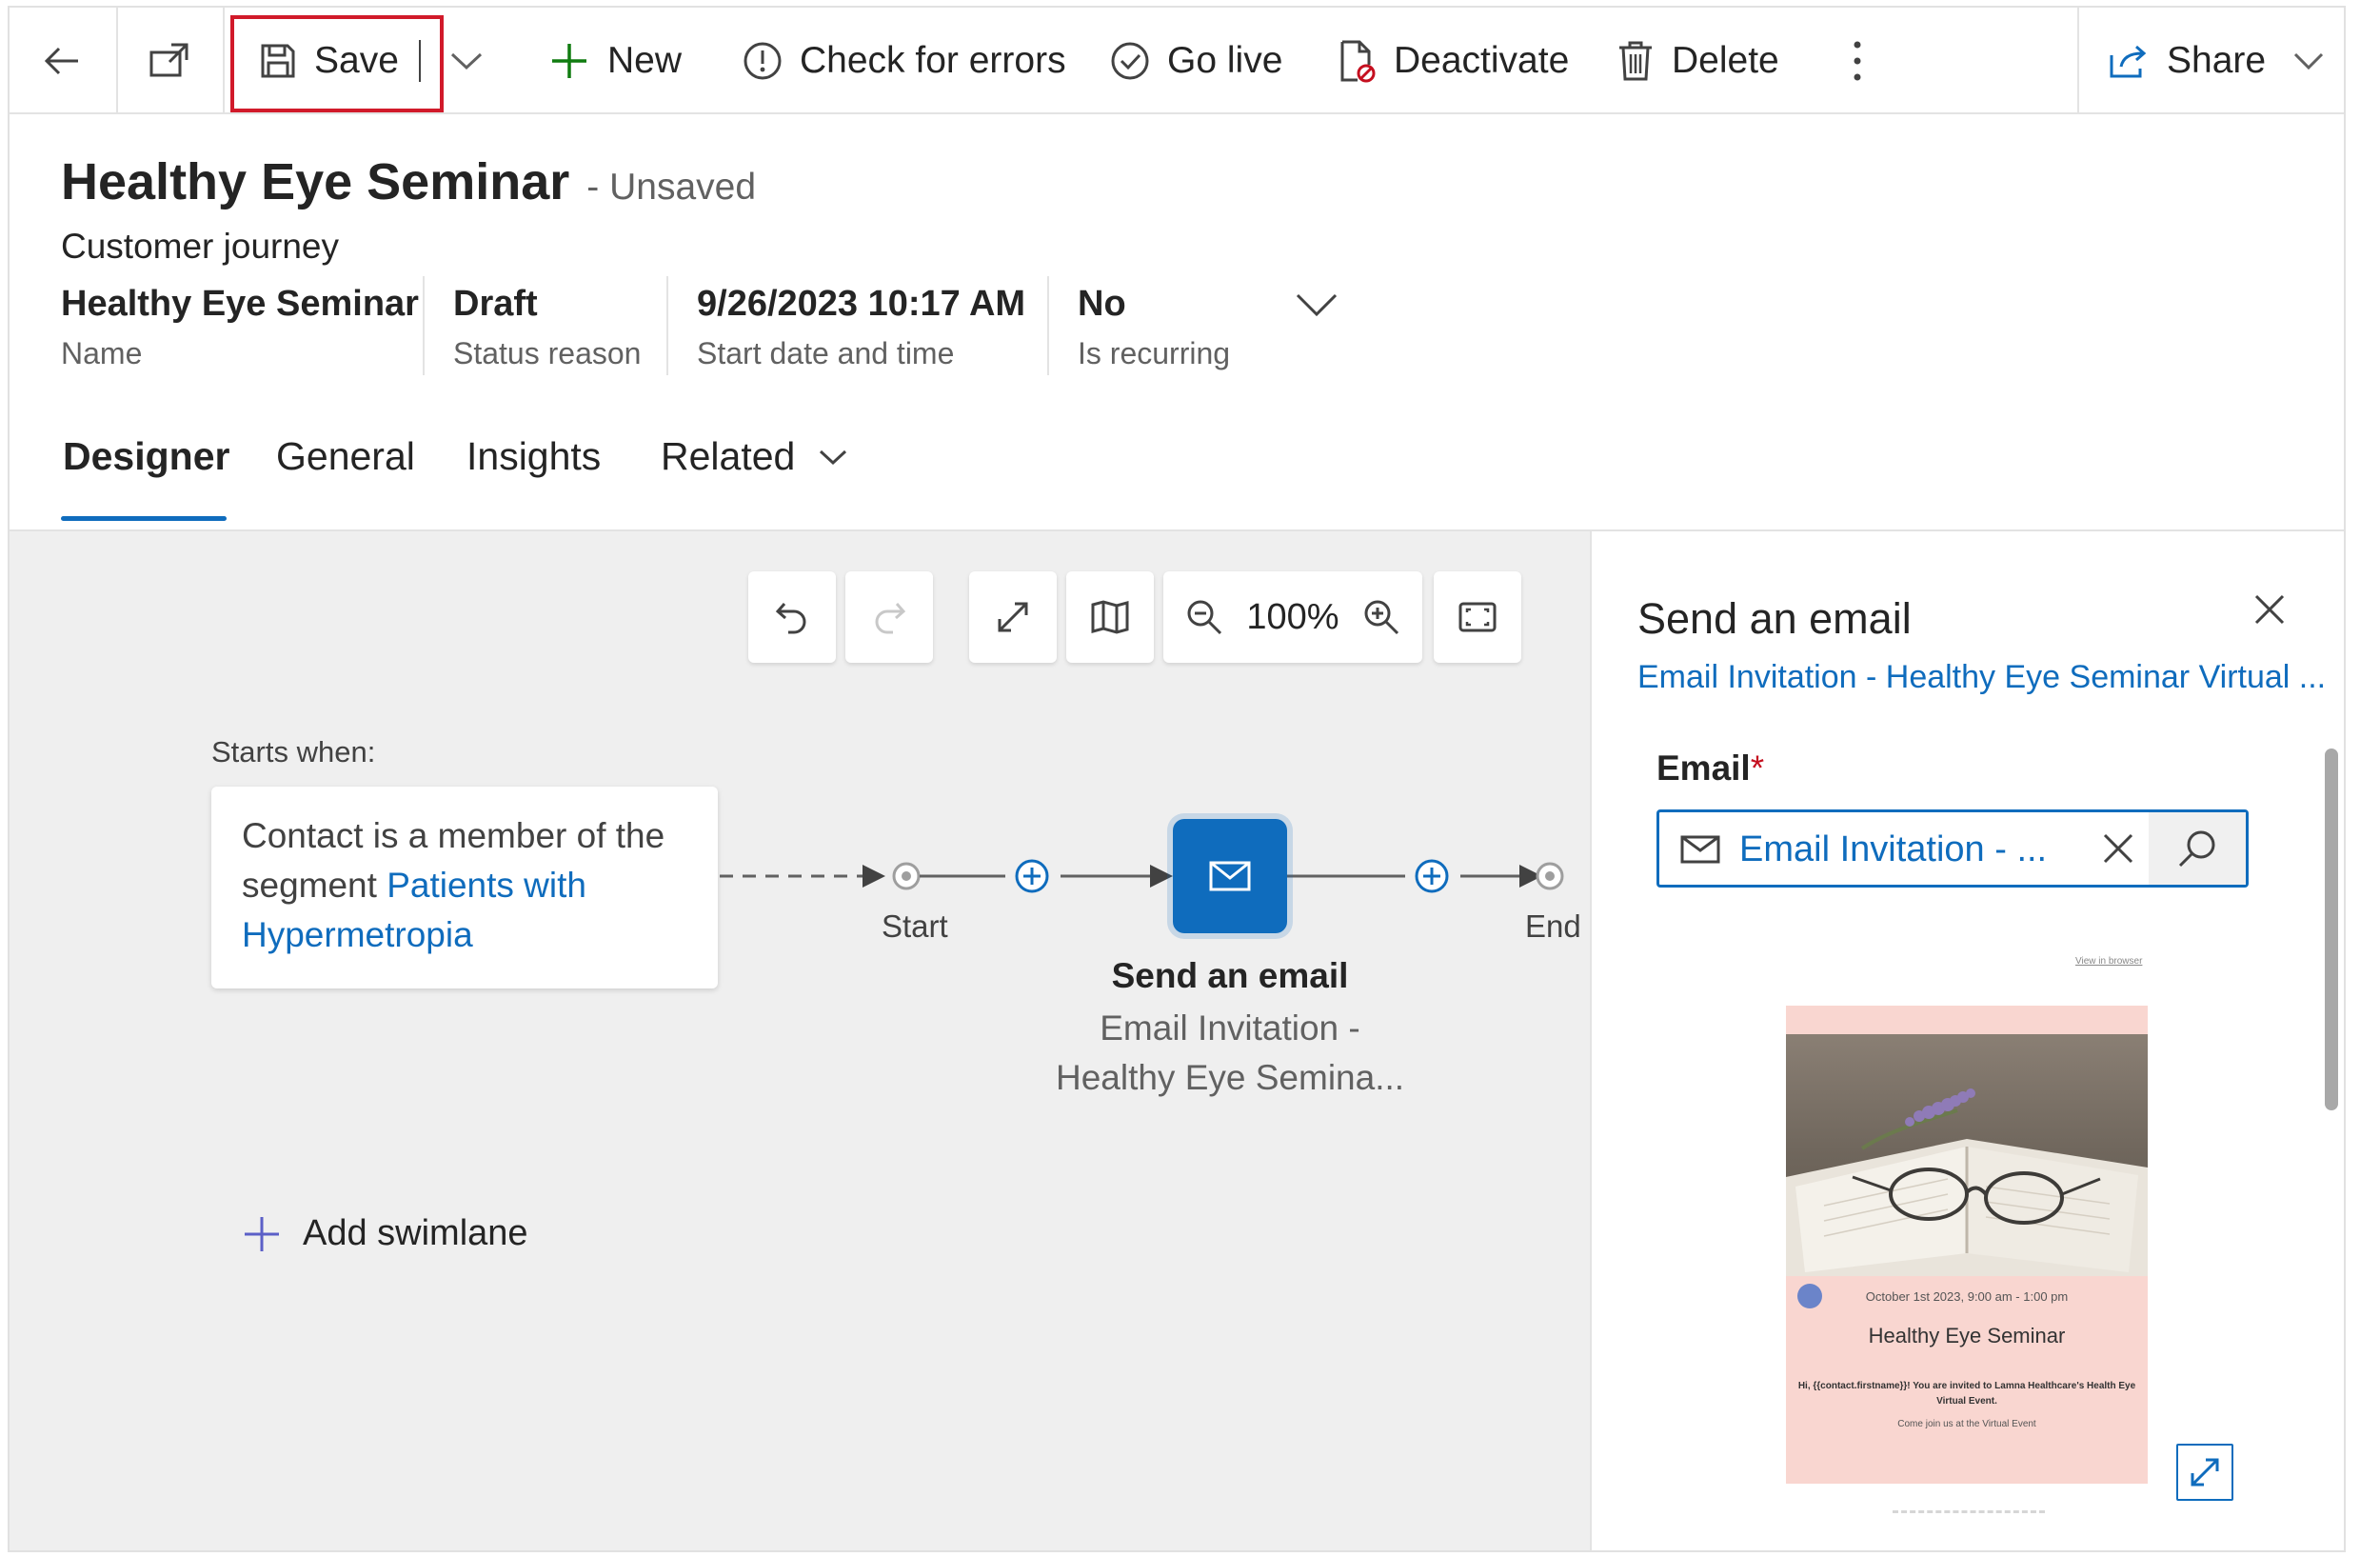 The height and width of the screenshot is (1557, 2380). Describe the element at coordinates (861, 304) in the screenshot. I see `field-value: 9/26/2023 10:17 AM` at that location.